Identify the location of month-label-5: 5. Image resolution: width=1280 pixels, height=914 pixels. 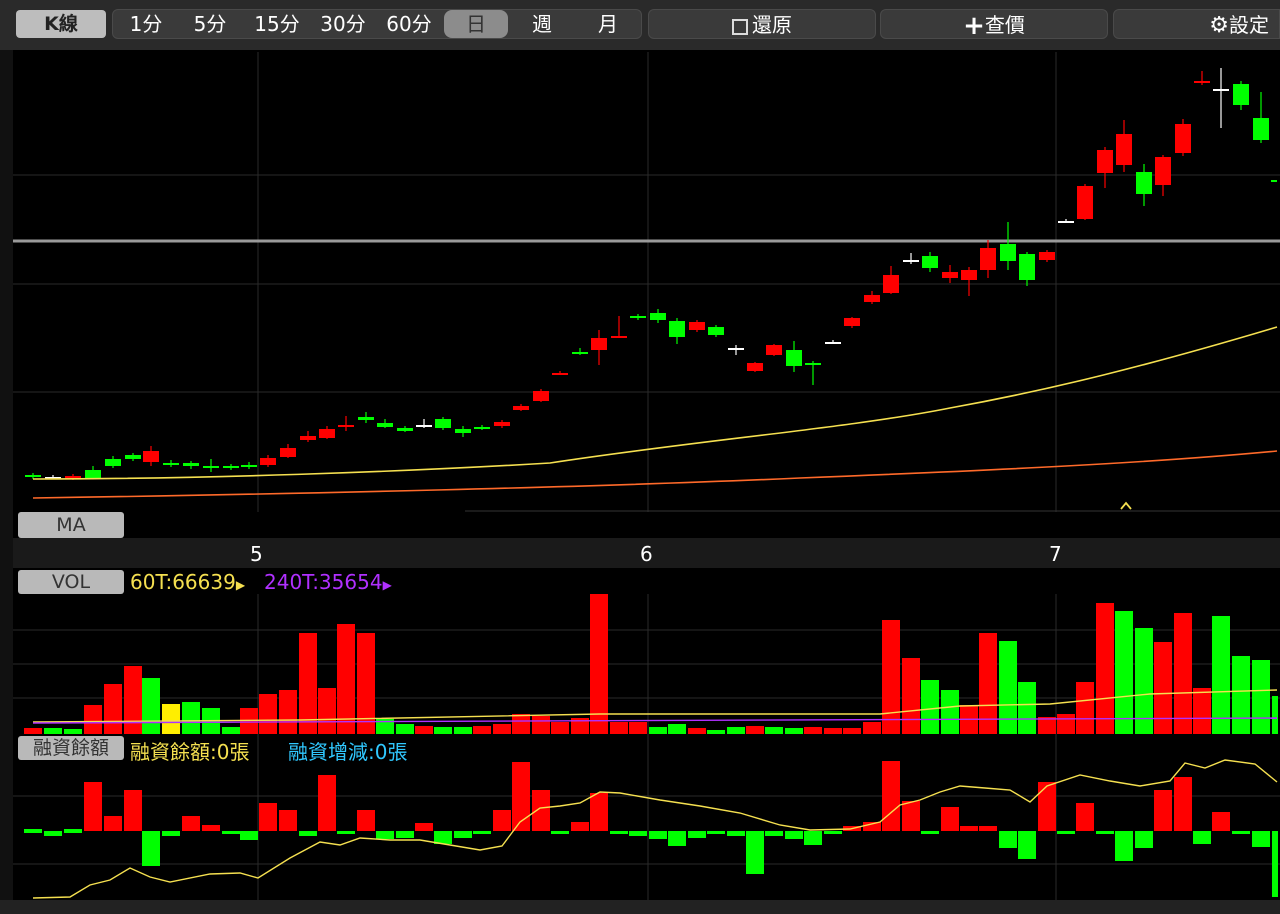
(256, 554).